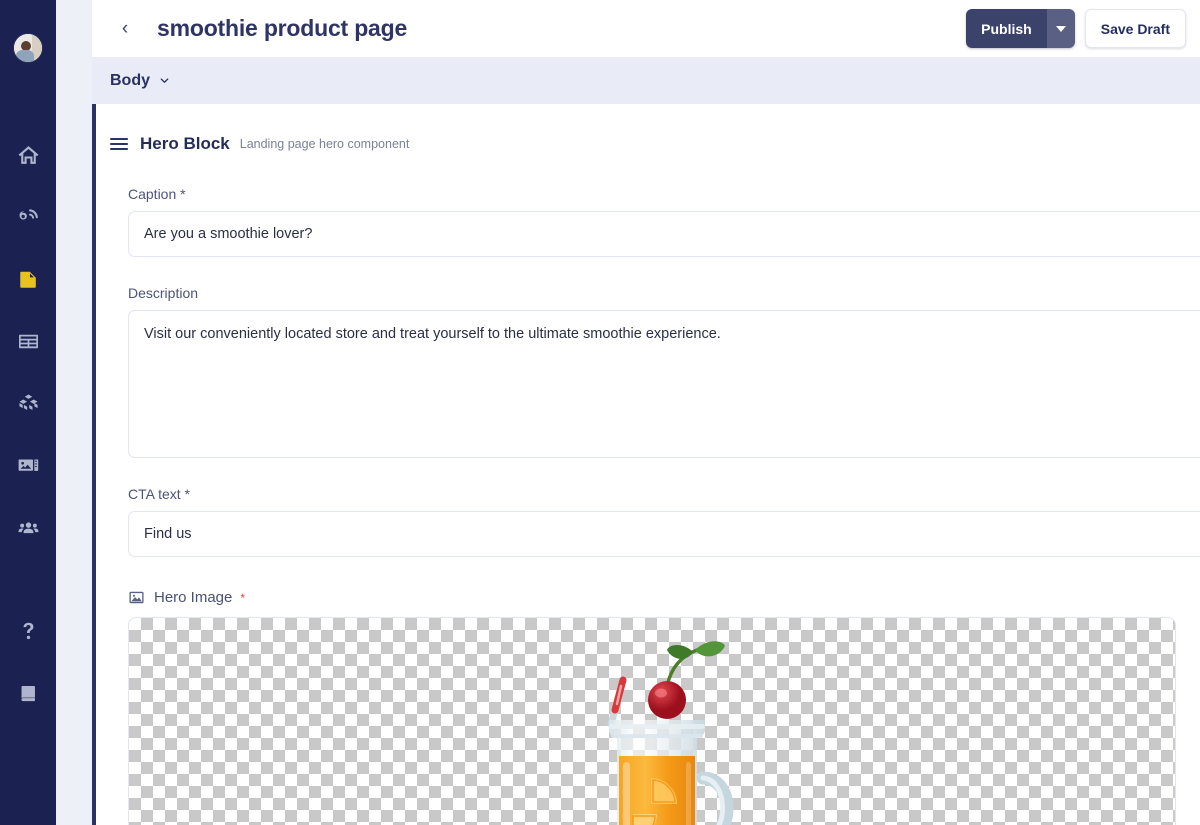  Describe the element at coordinates (185, 143) in the screenshot. I see `hero-block-title: Hero Block` at that location.